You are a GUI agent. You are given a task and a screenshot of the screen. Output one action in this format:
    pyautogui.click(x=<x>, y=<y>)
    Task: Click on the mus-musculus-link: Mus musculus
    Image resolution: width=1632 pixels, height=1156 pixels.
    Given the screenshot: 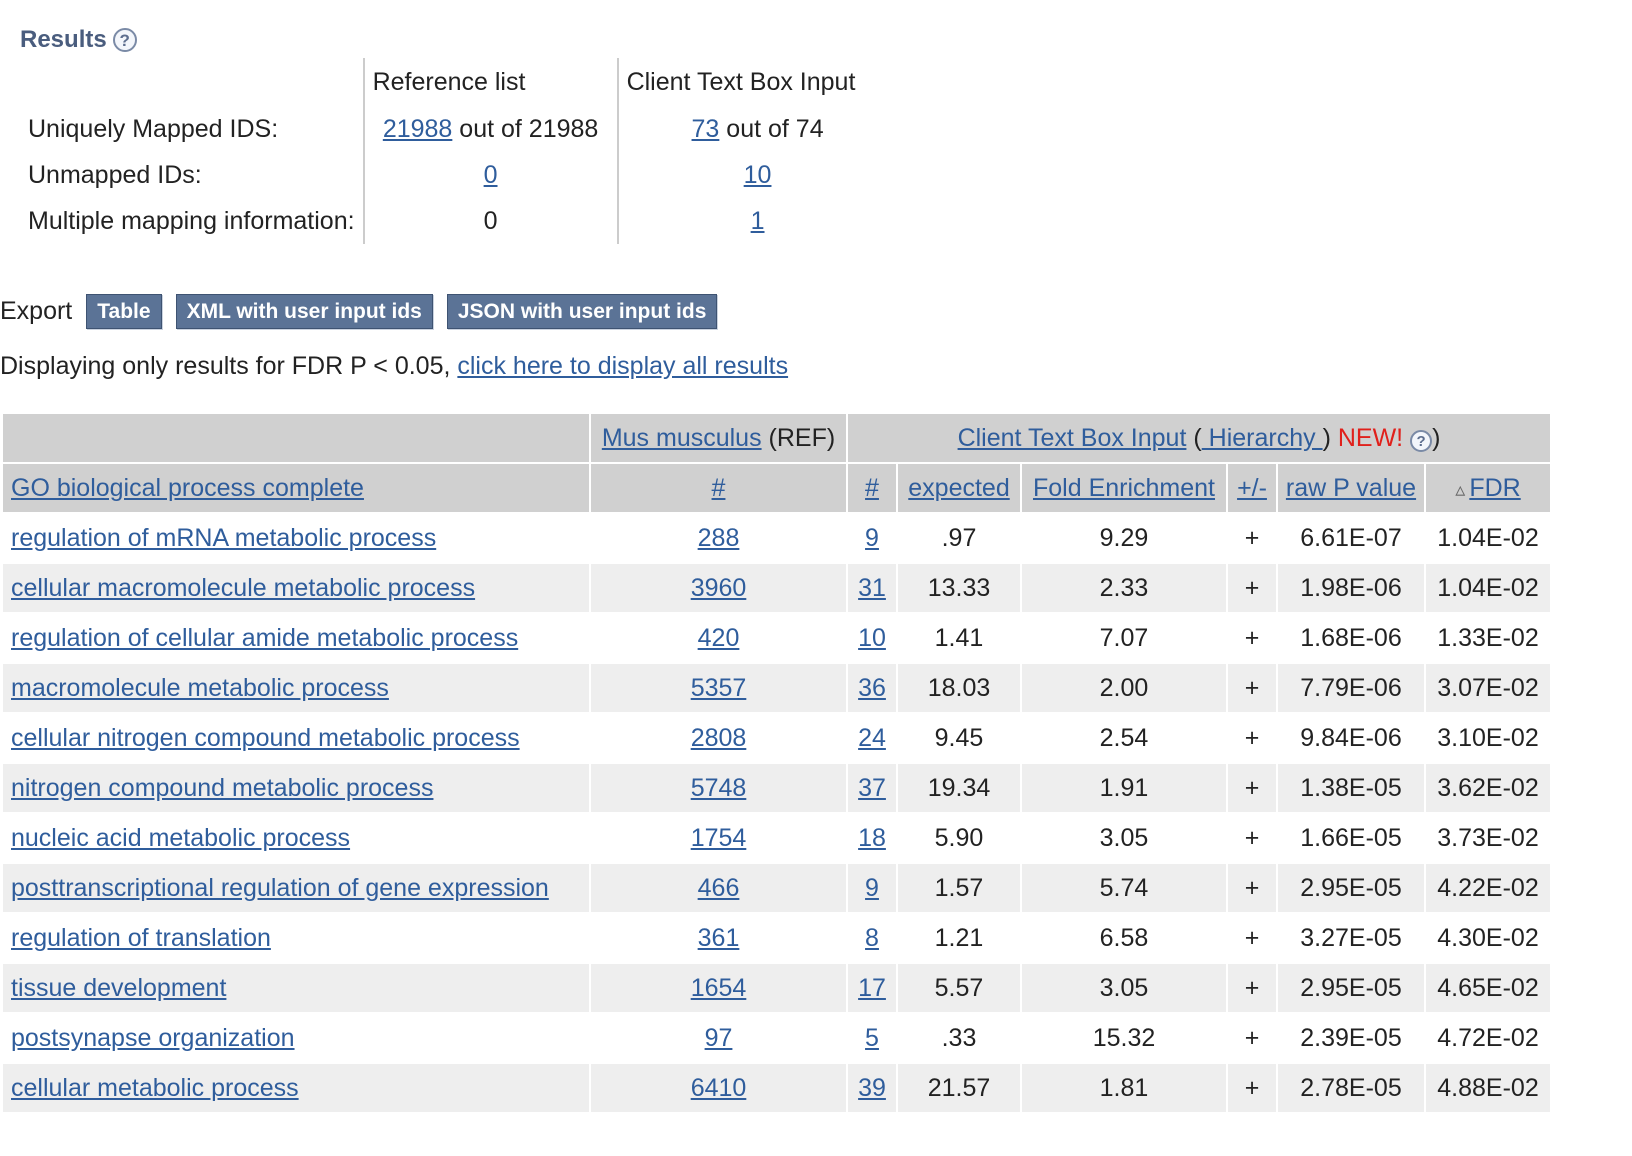 What is the action you would take?
    pyautogui.click(x=682, y=438)
    